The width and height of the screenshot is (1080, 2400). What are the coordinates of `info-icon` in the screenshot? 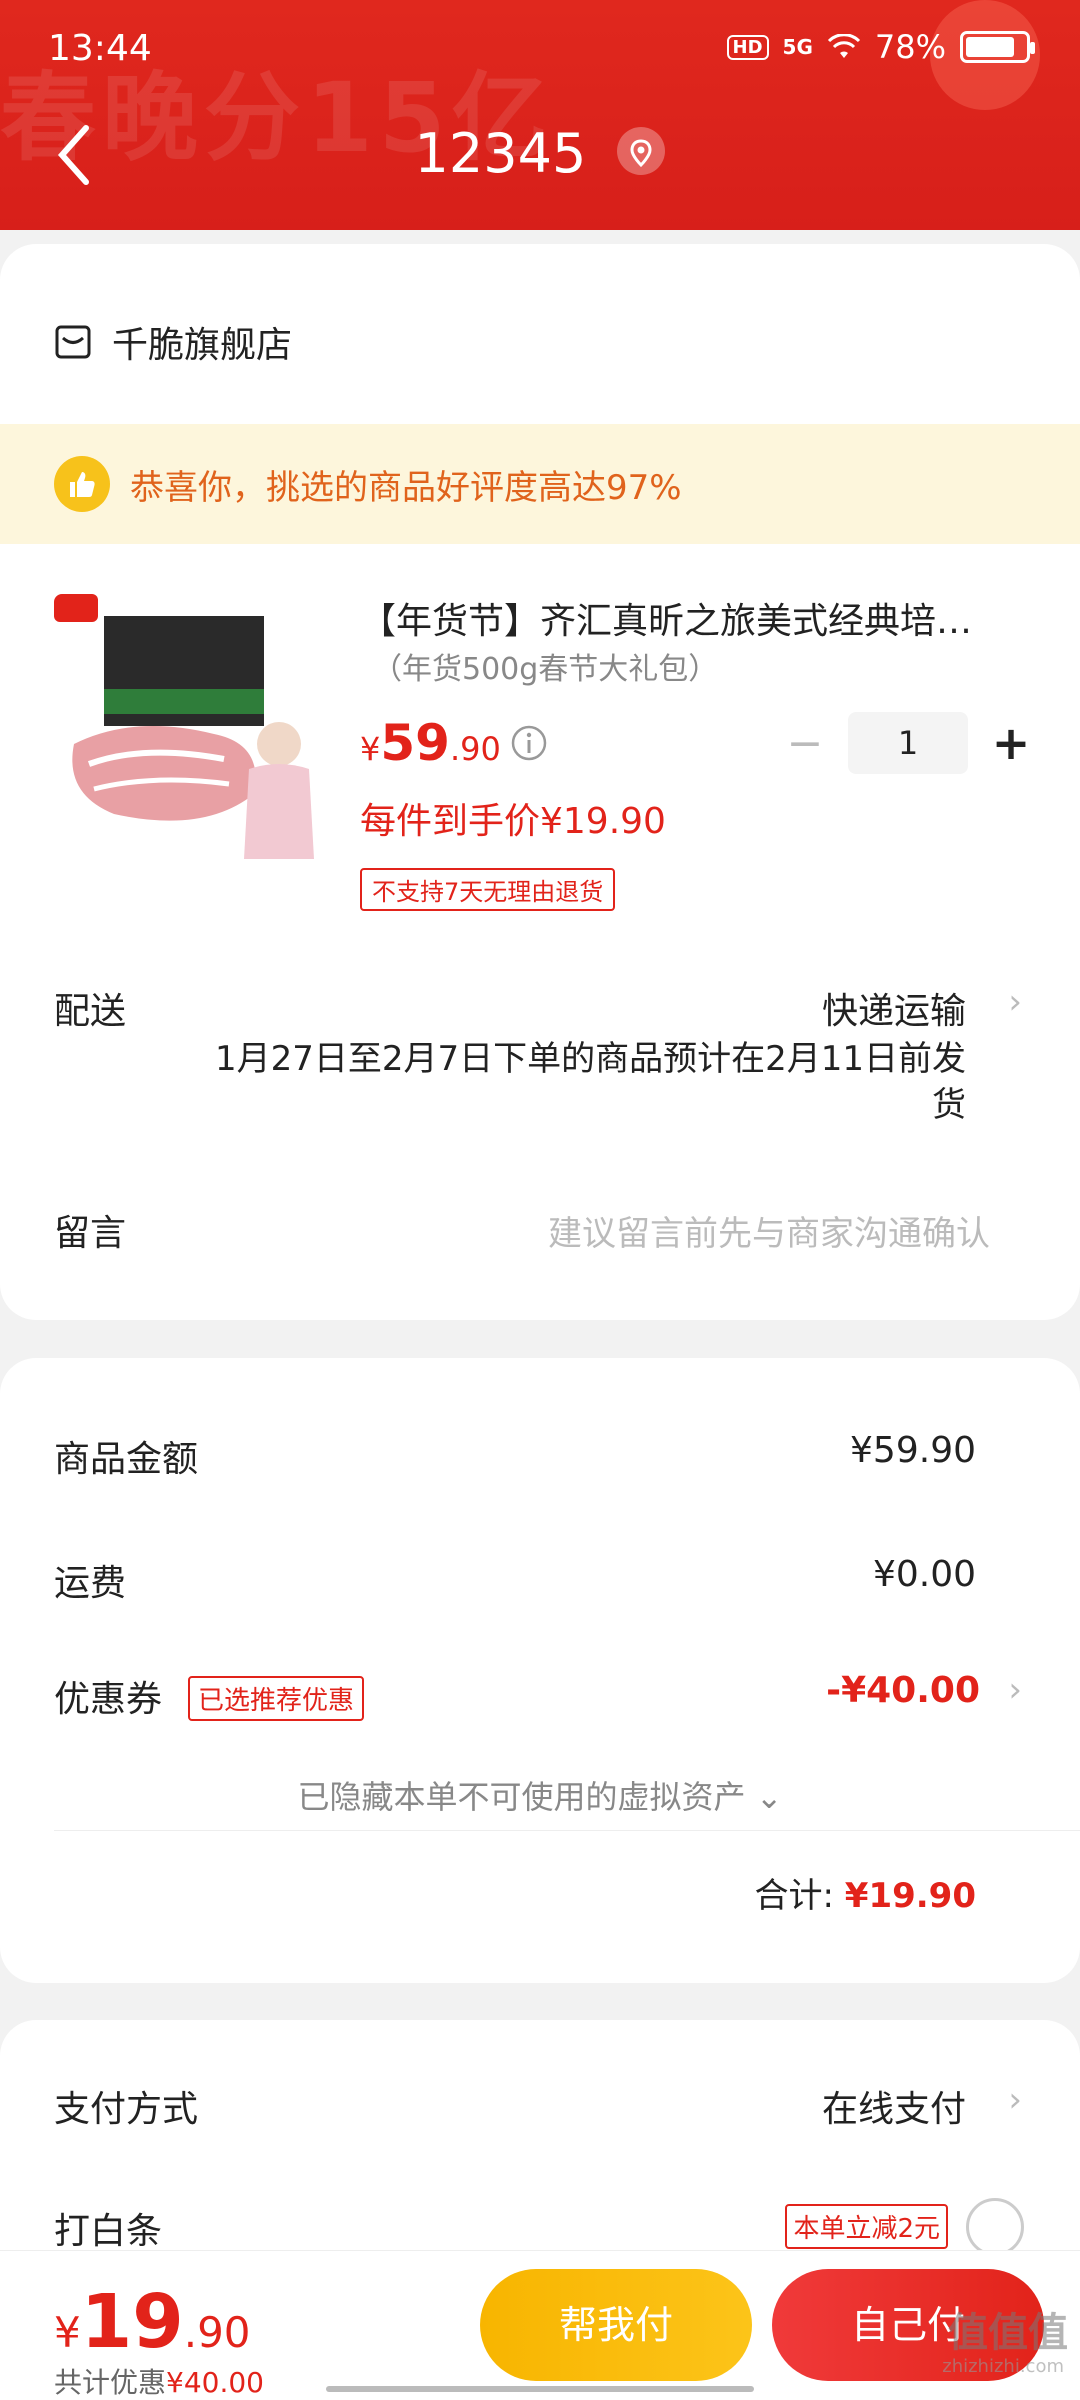 It's located at (529, 743).